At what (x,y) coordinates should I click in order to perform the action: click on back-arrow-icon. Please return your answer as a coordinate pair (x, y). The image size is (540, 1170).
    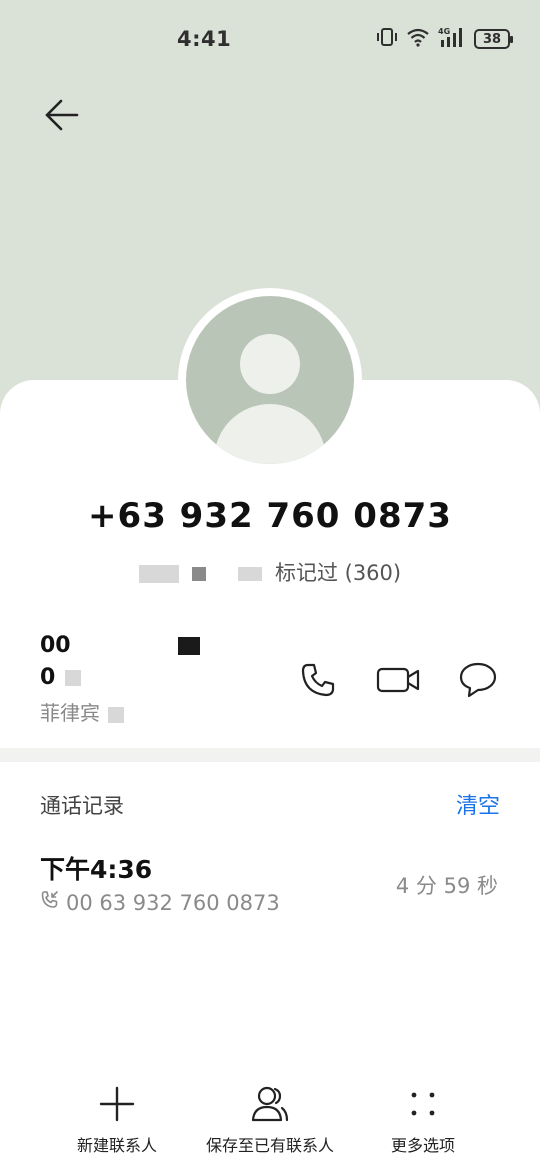
    Looking at the image, I should click on (61, 117).